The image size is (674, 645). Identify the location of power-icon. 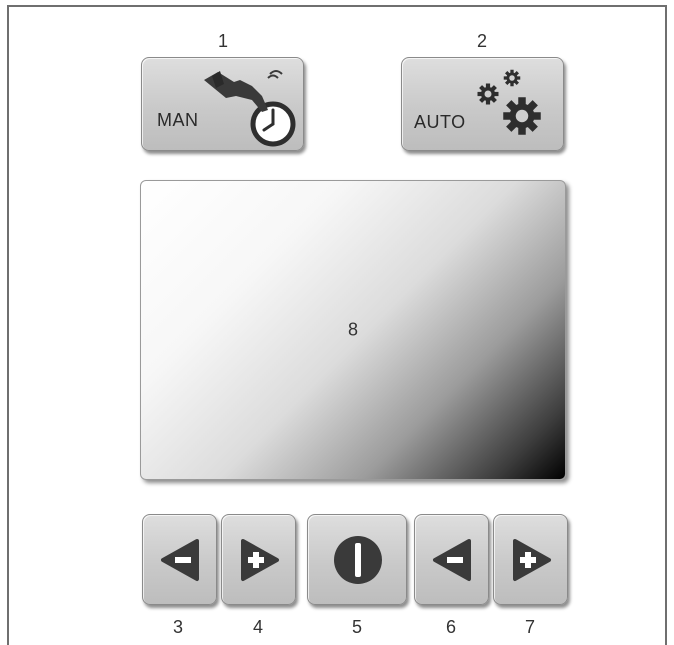
(358, 560).